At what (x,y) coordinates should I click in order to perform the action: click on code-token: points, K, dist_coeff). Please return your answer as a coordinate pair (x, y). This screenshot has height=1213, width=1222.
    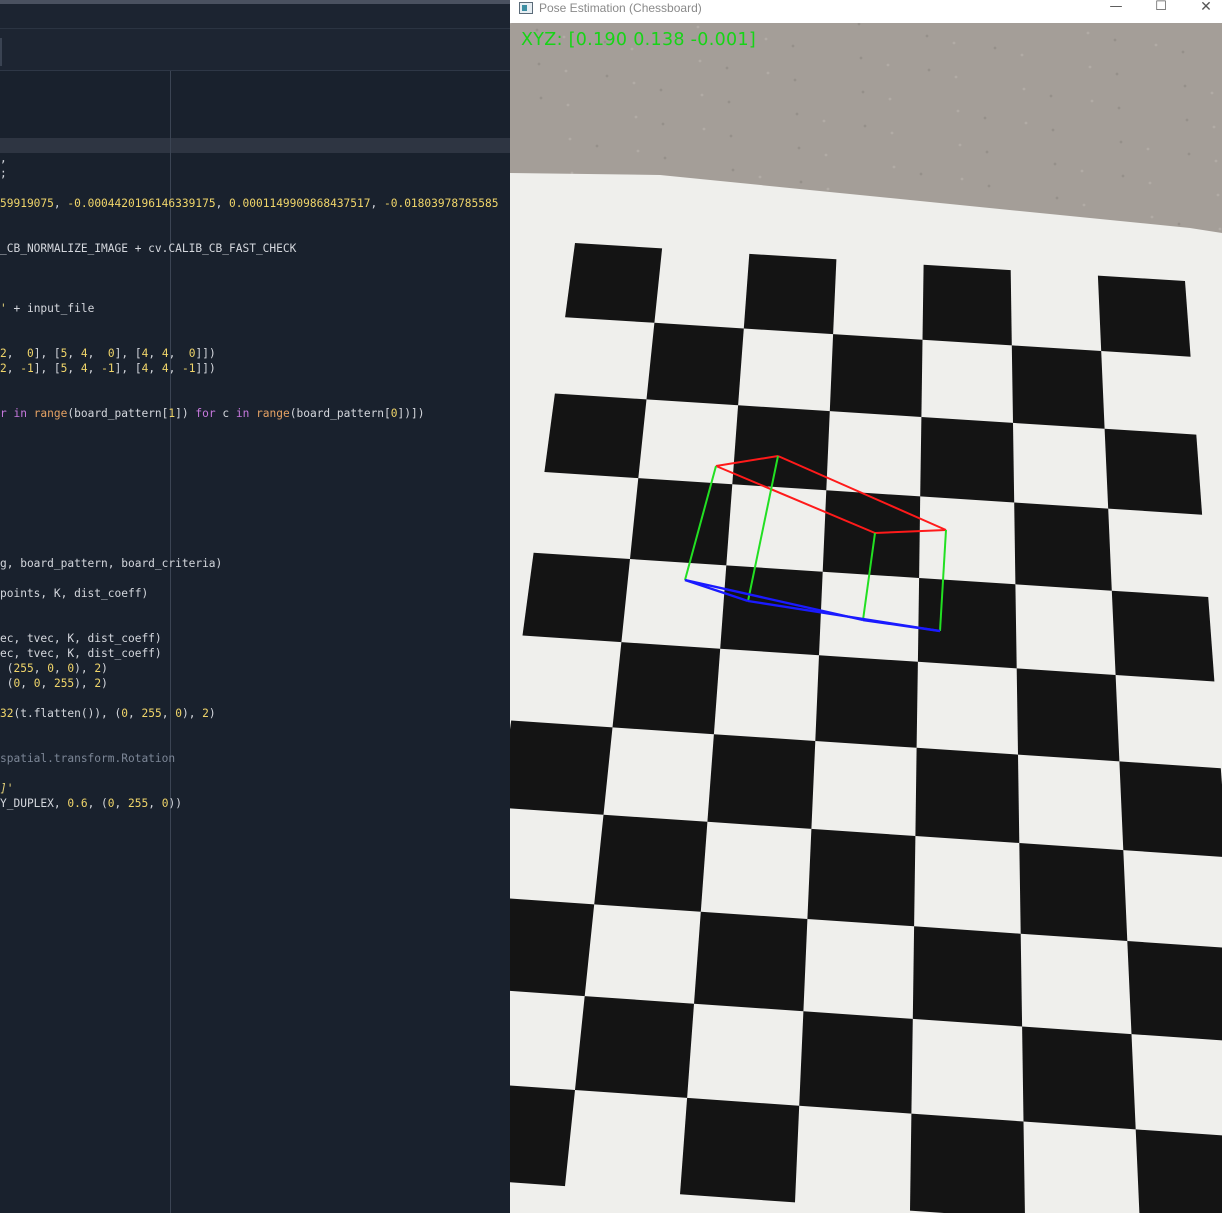
    Looking at the image, I should click on (74, 593).